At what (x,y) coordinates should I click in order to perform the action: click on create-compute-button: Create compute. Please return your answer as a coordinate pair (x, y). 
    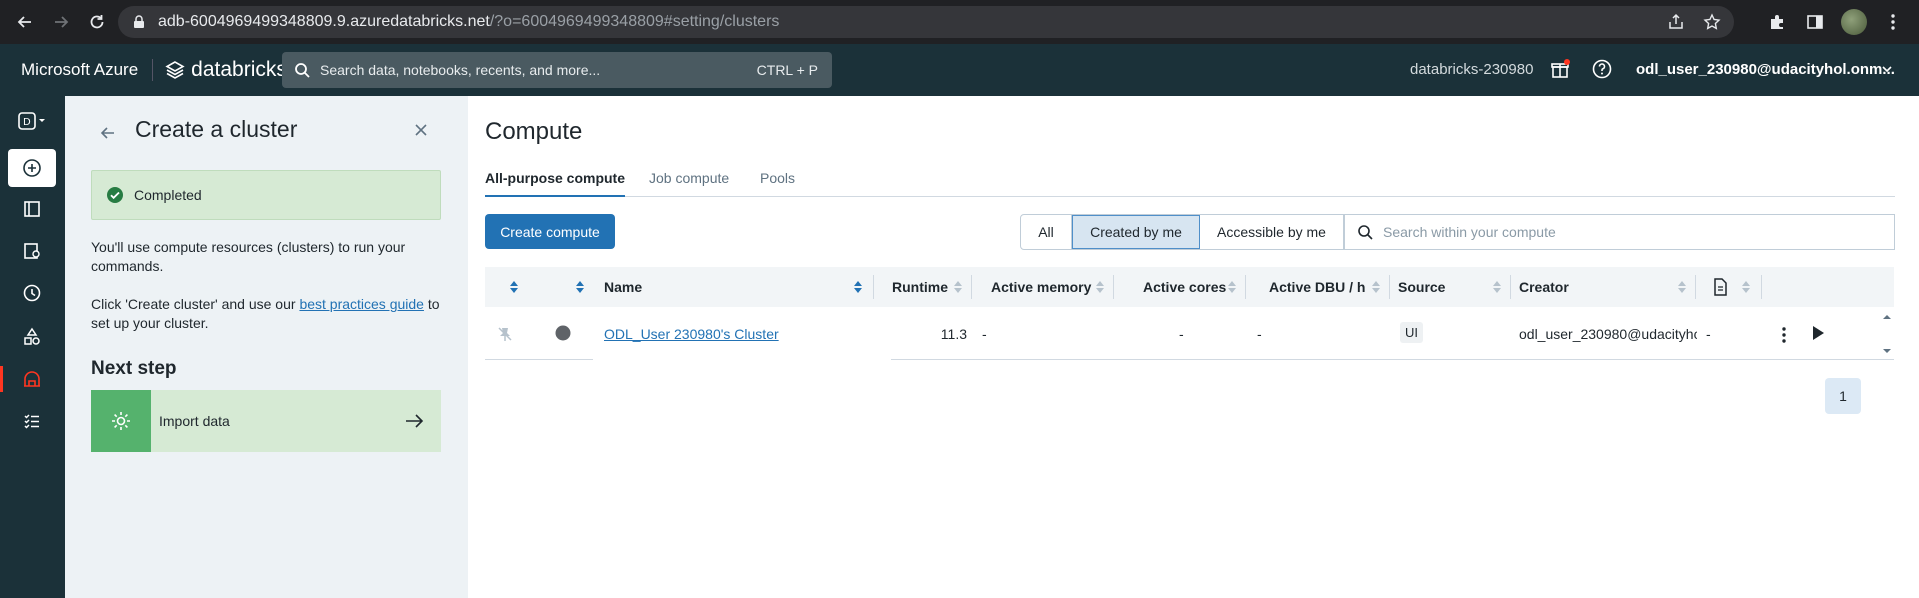
    Looking at the image, I should click on (550, 231).